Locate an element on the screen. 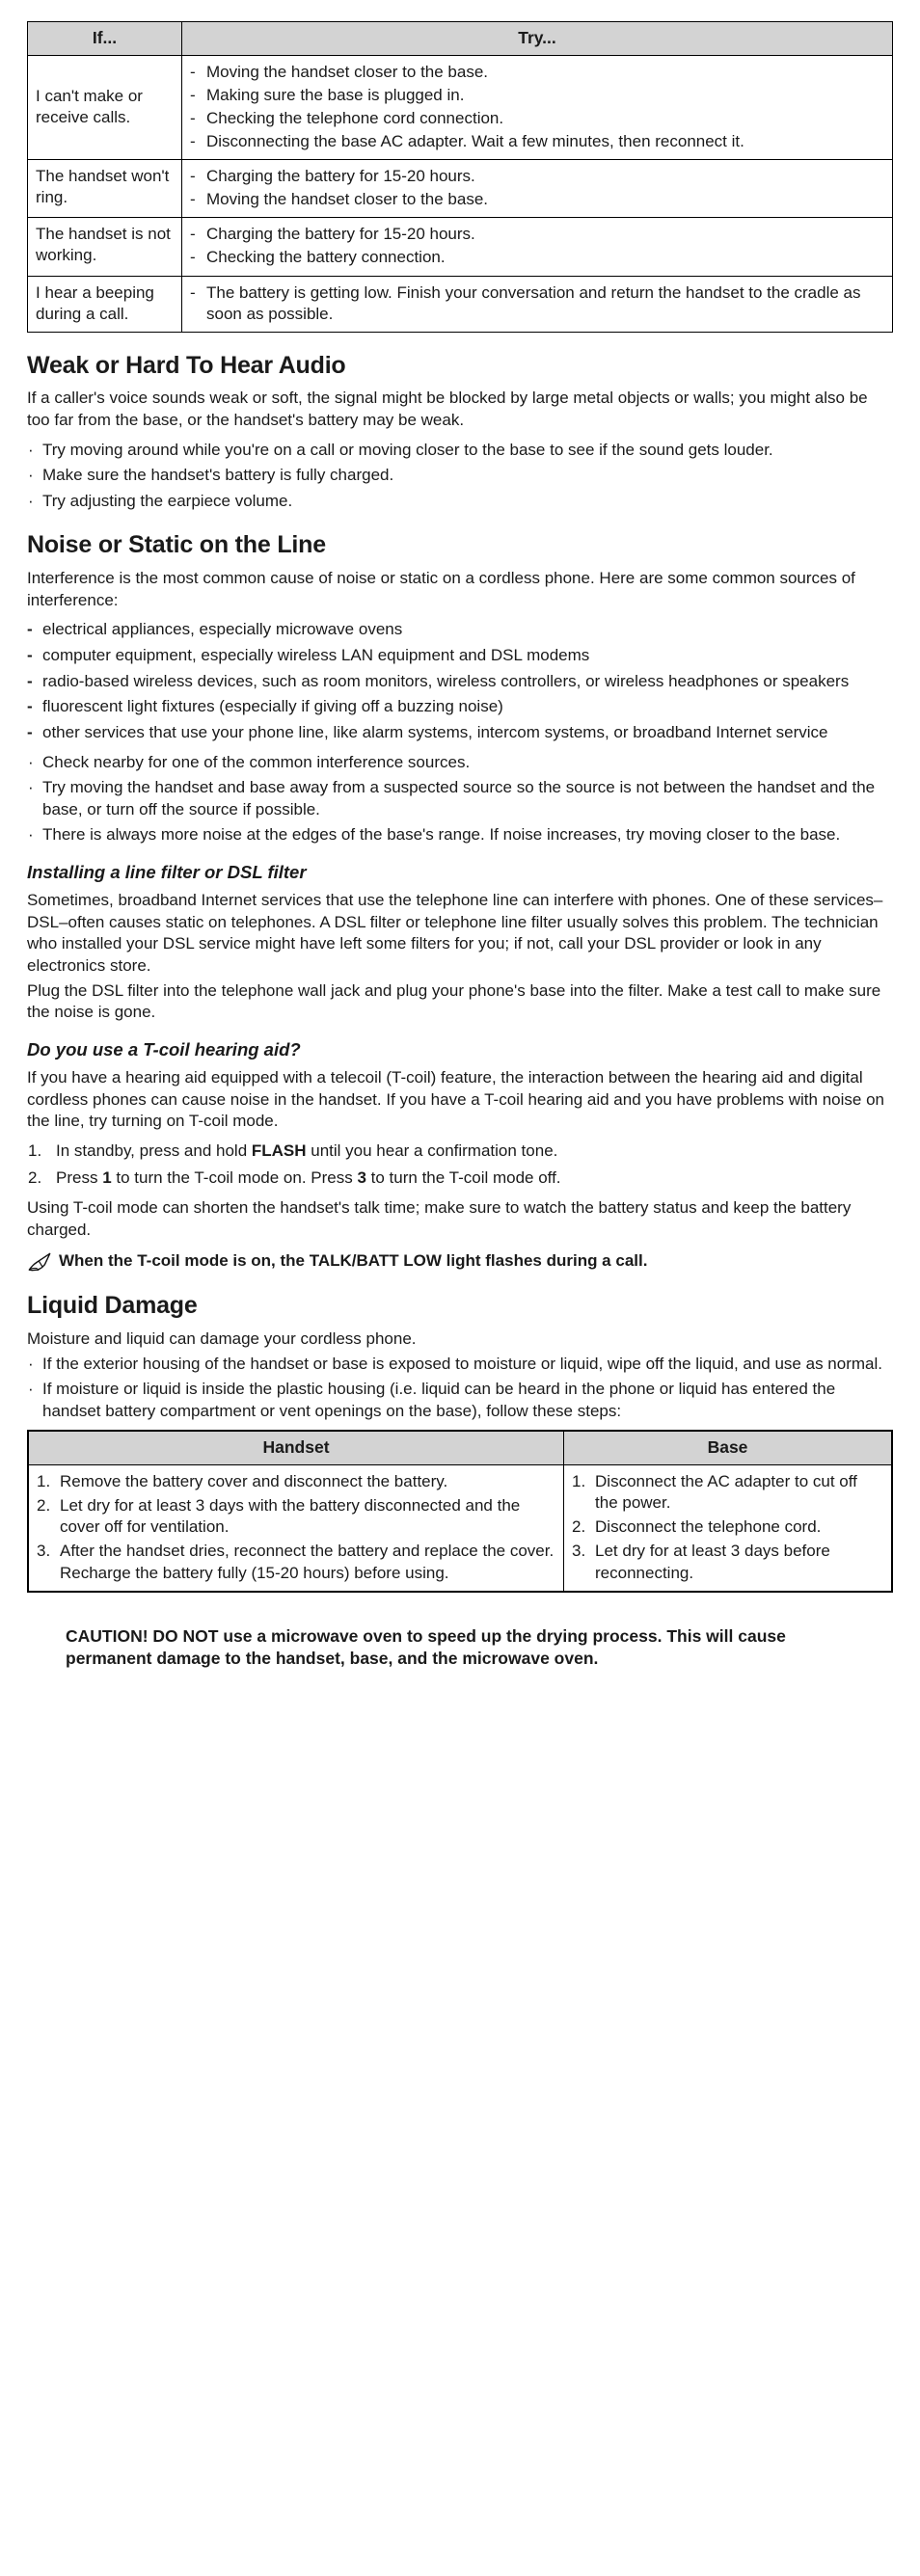  subsection-title-tcoil: Do you use a T-coil hearing aid? is located at coordinates (164, 1049).